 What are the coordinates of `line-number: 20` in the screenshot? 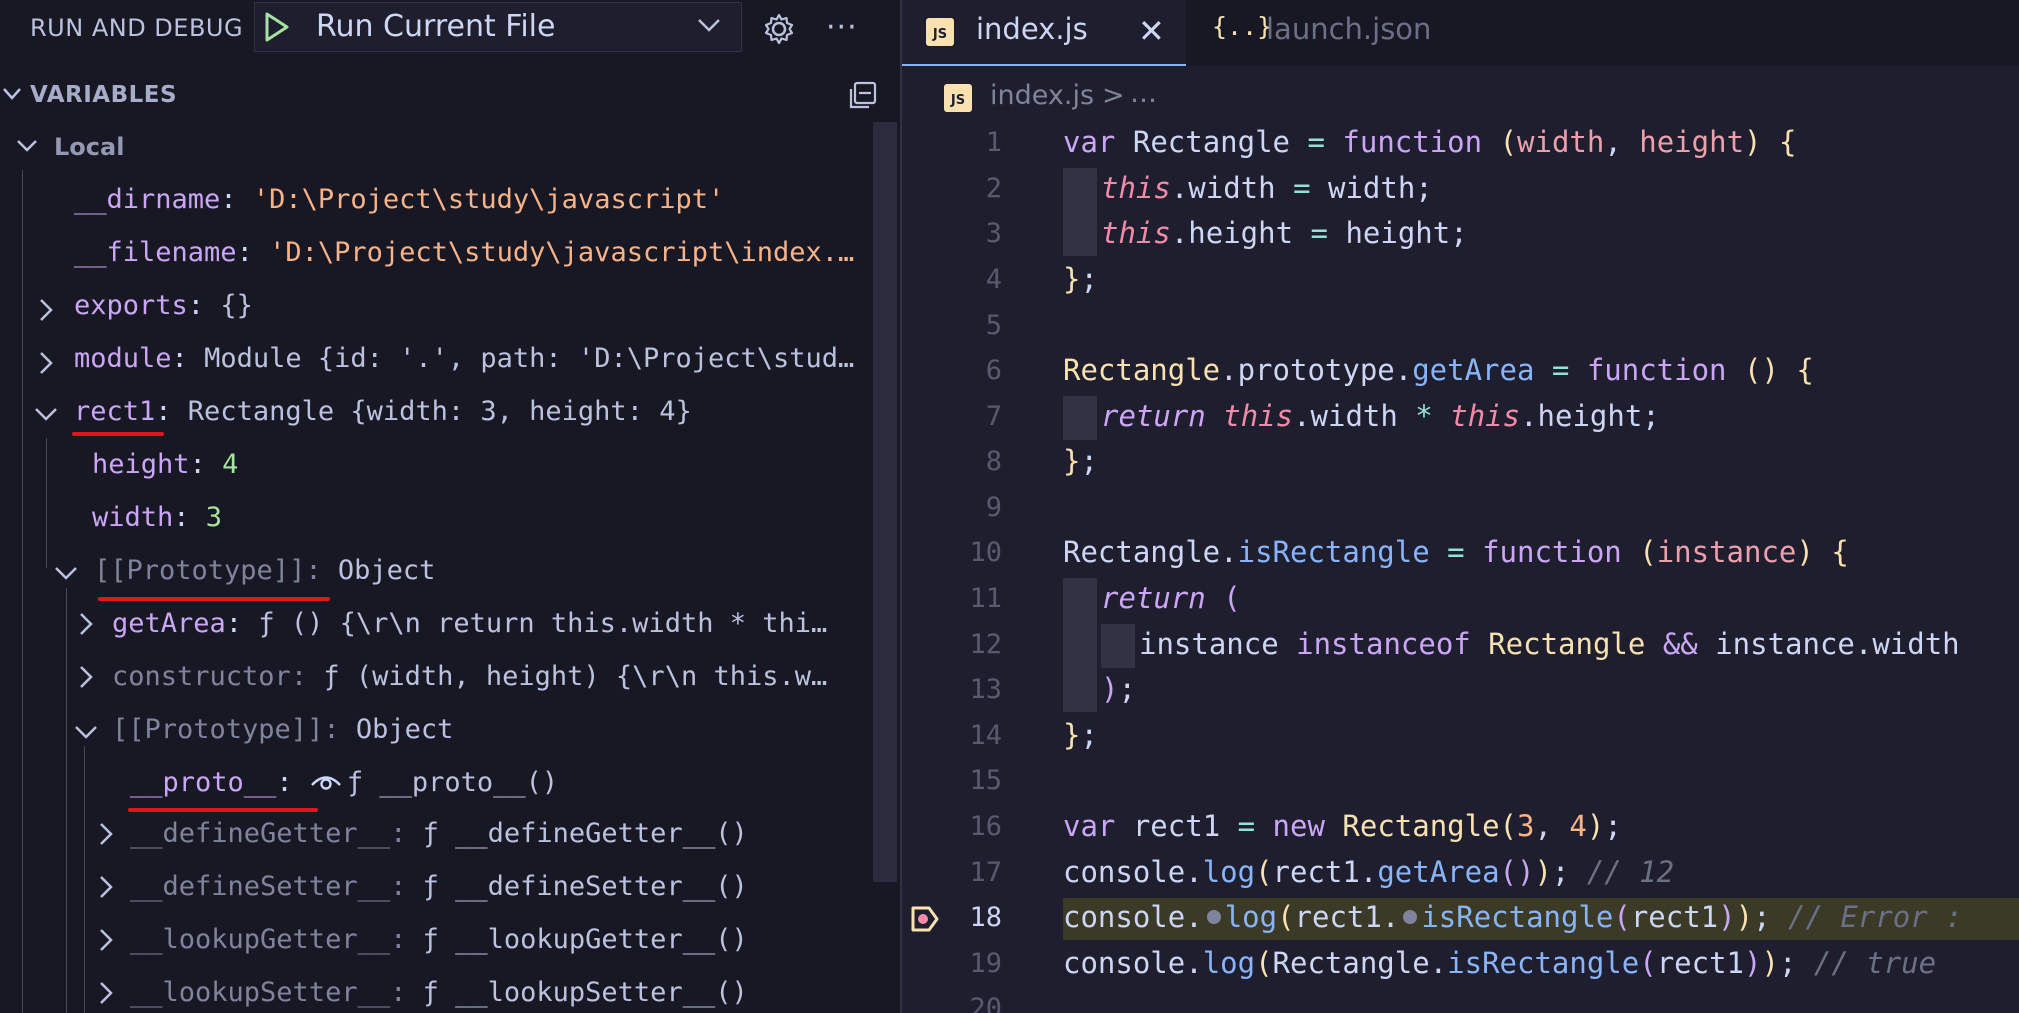 It's located at (985, 1003).